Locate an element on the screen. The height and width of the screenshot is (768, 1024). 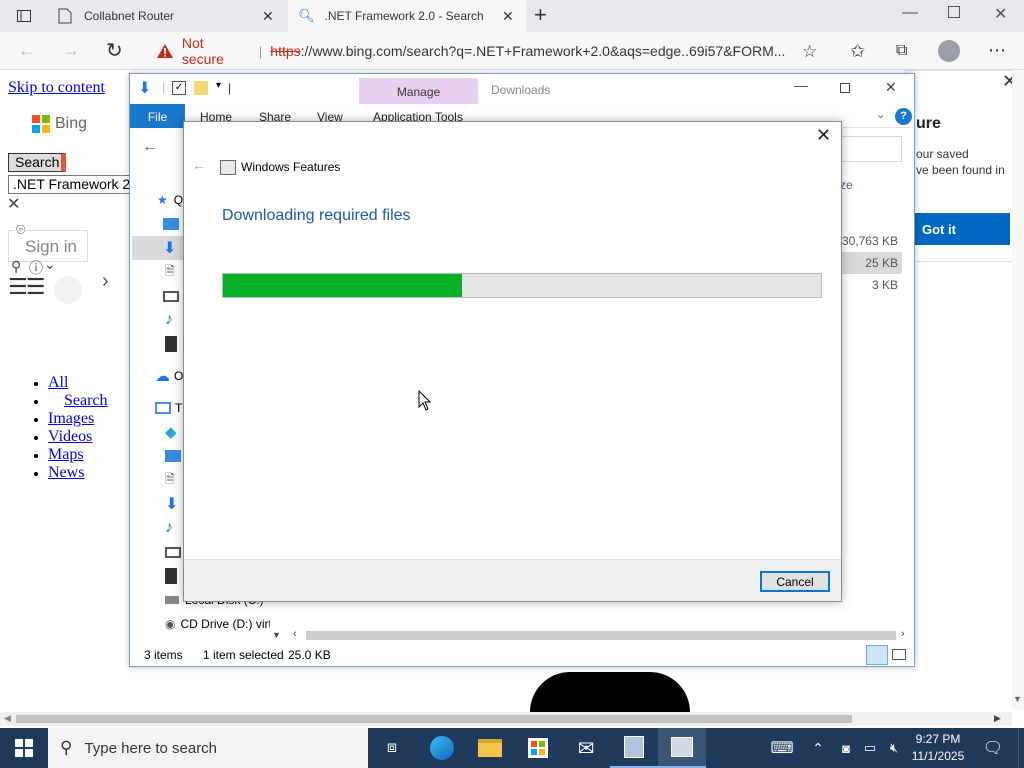
popup-title: ure is located at coordinates (928, 123).